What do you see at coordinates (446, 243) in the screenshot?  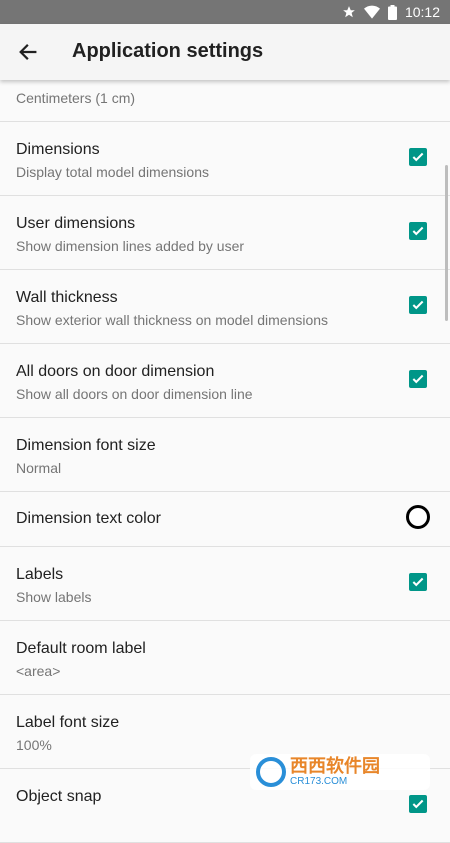 I see `scrollbar` at bounding box center [446, 243].